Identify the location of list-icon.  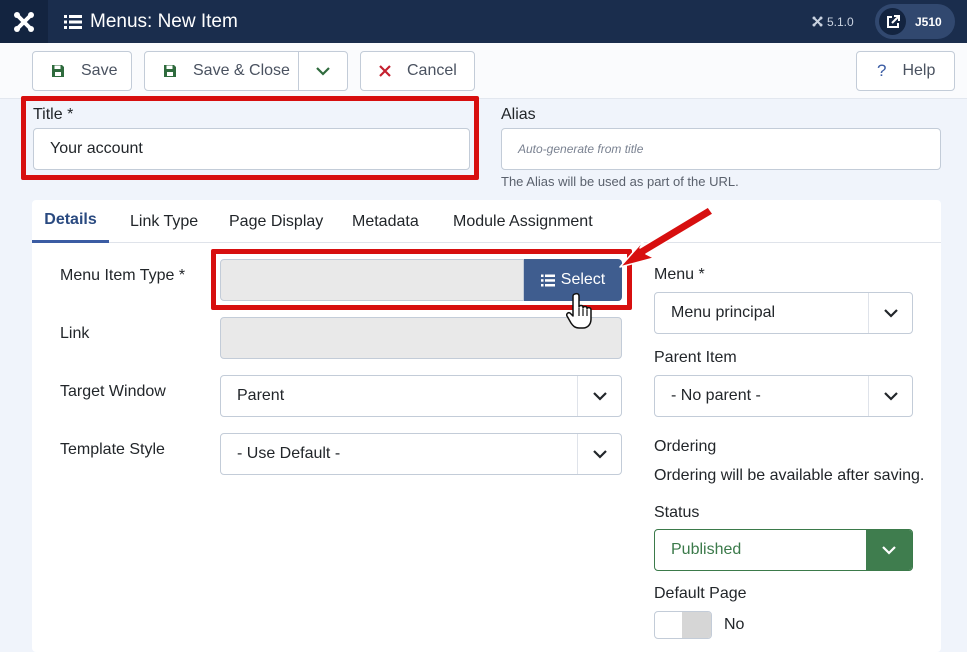
(73, 21).